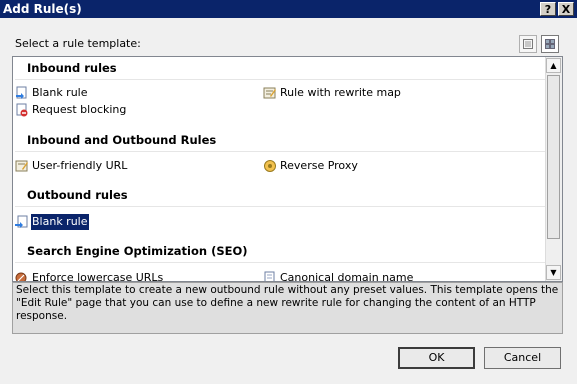 The image size is (577, 384). I want to click on tiles-view-icon, so click(550, 44).